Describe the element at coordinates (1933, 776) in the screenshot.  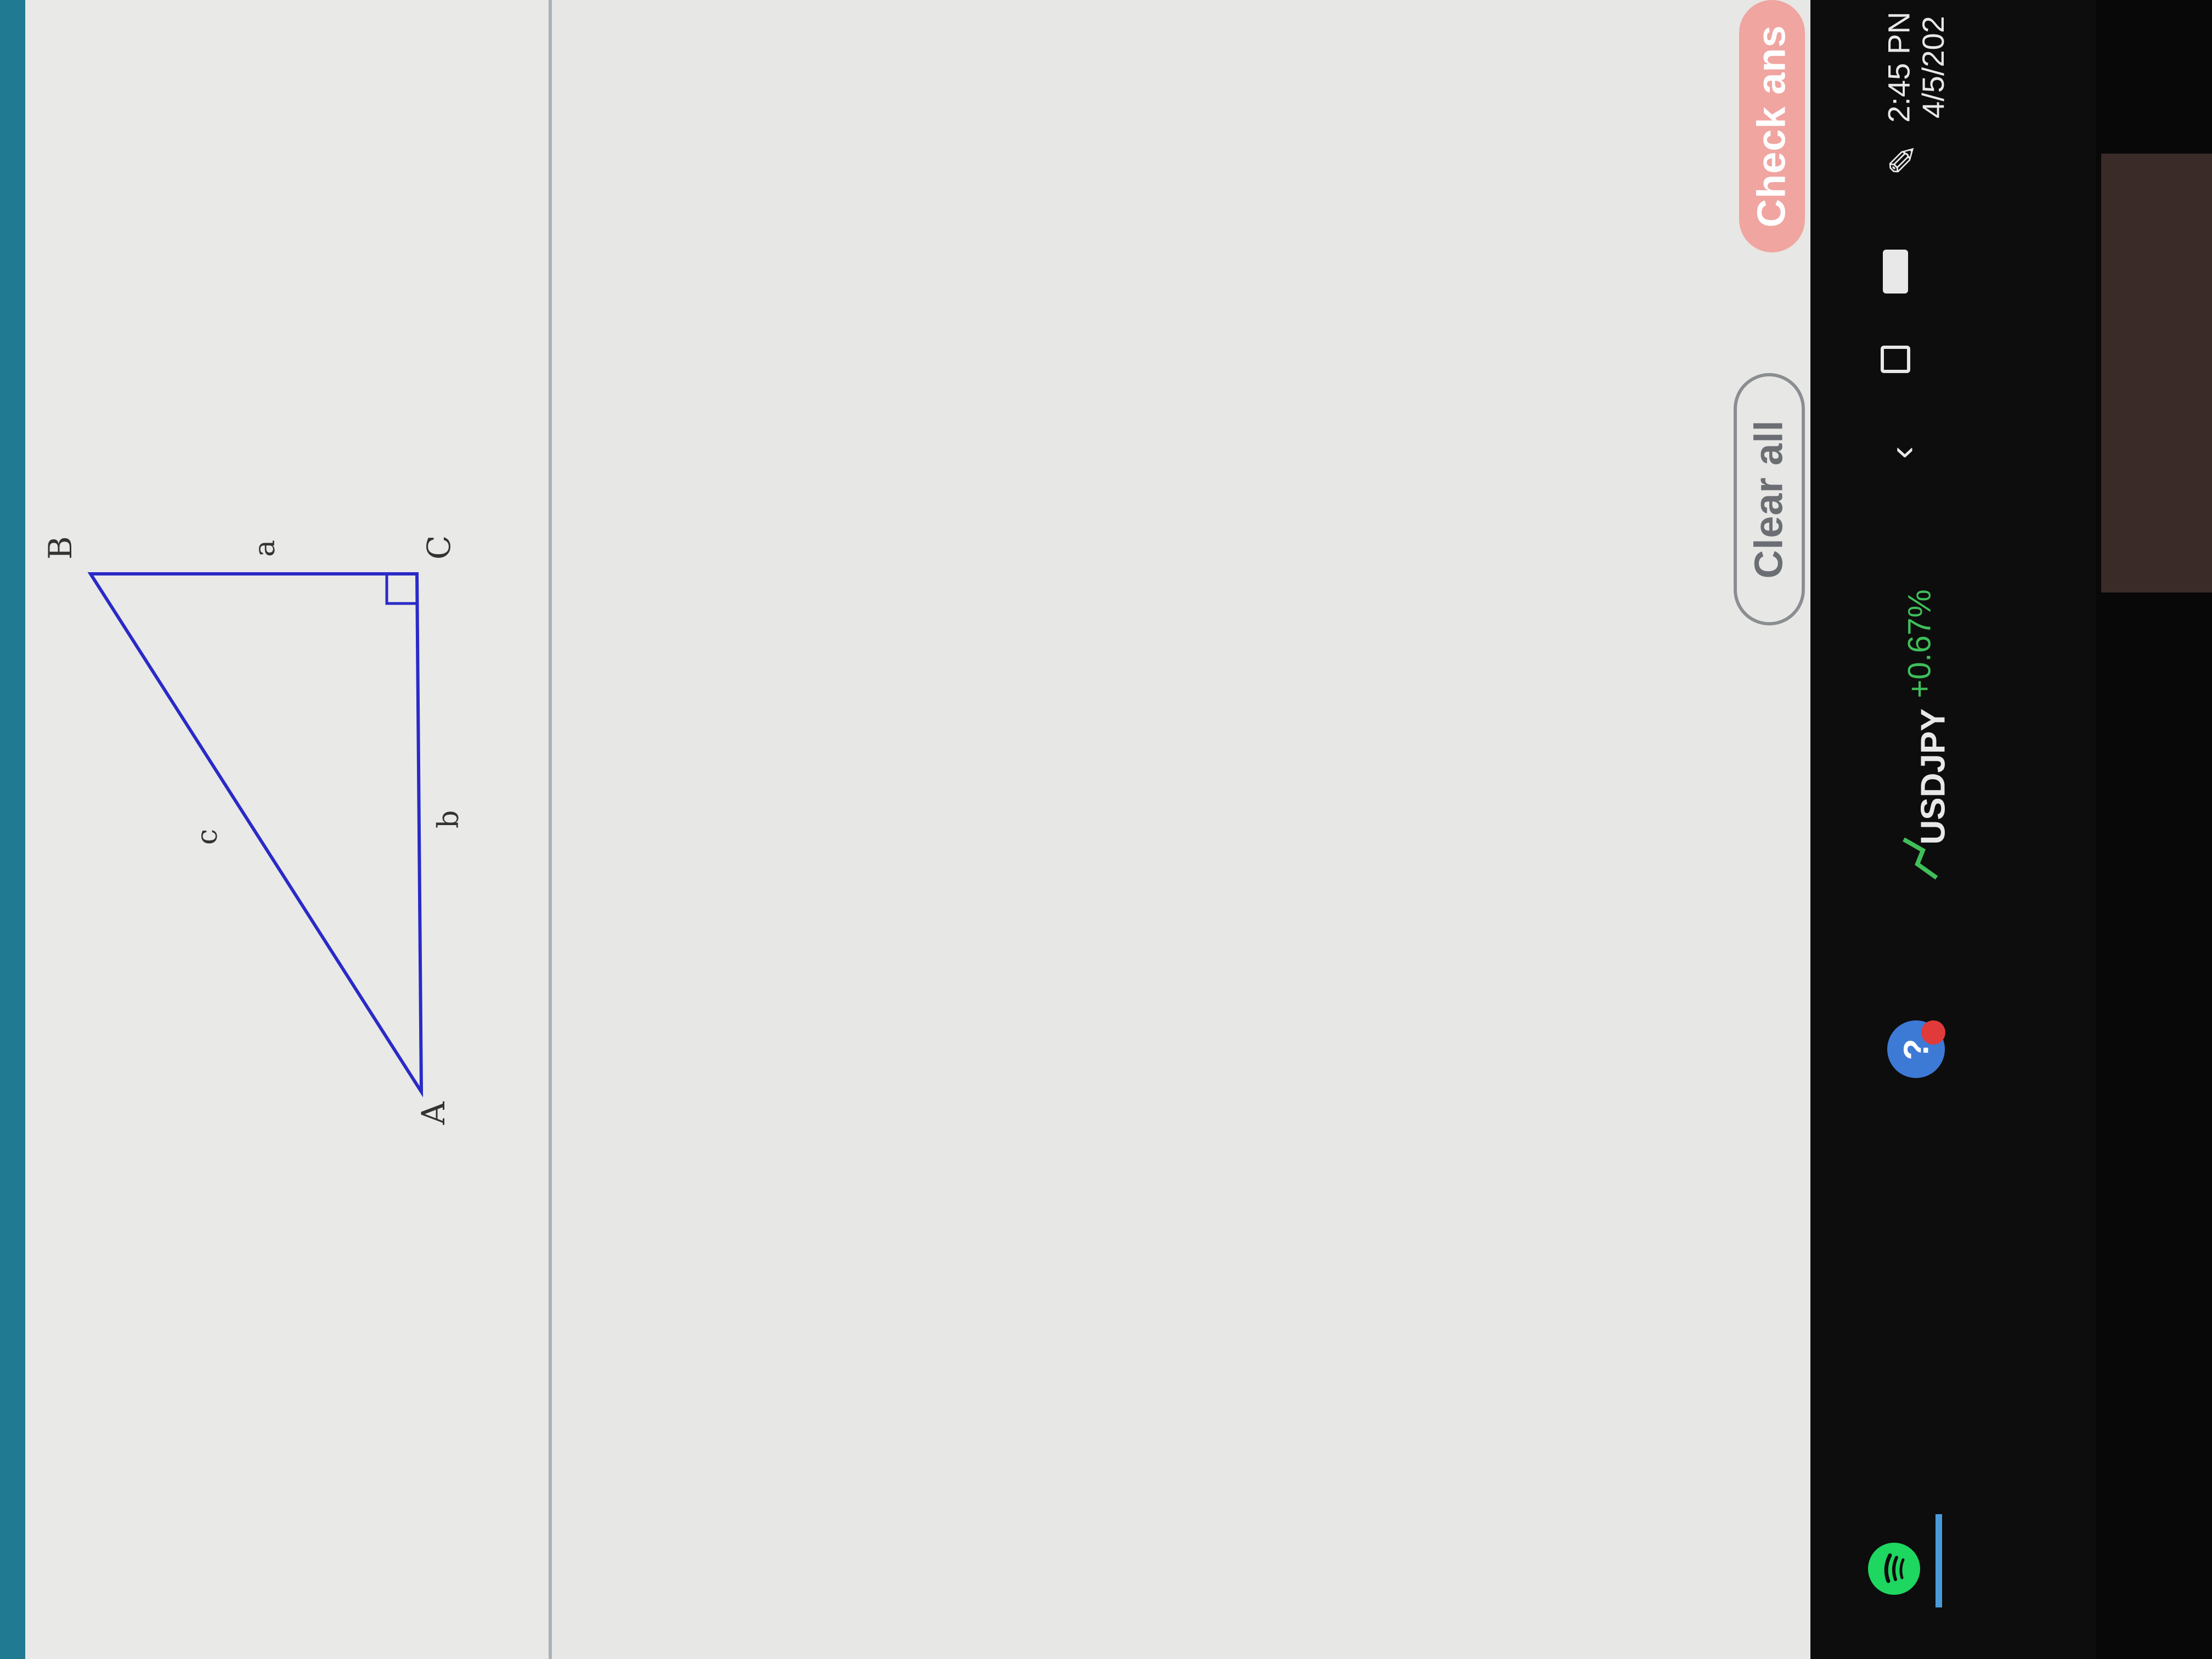
I see `ticker-symbol: USDJPY` at that location.